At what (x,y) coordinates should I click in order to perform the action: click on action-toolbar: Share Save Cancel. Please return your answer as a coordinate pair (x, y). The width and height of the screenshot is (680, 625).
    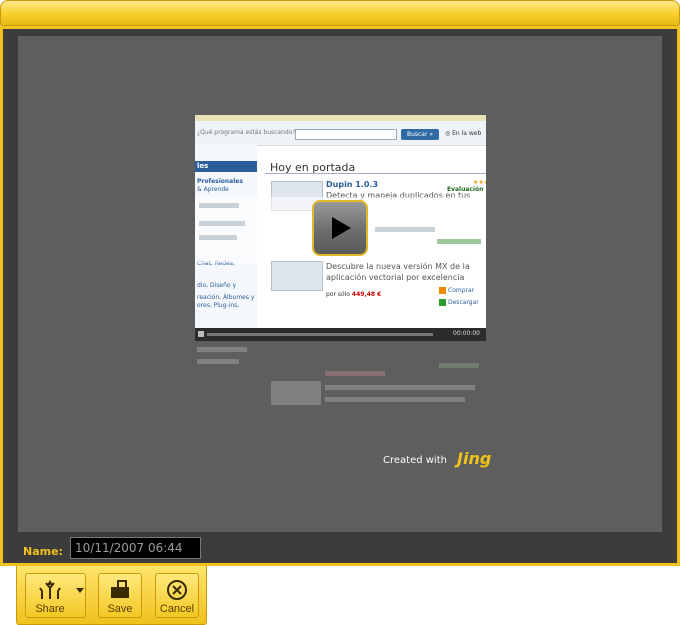
    Looking at the image, I should click on (111, 595).